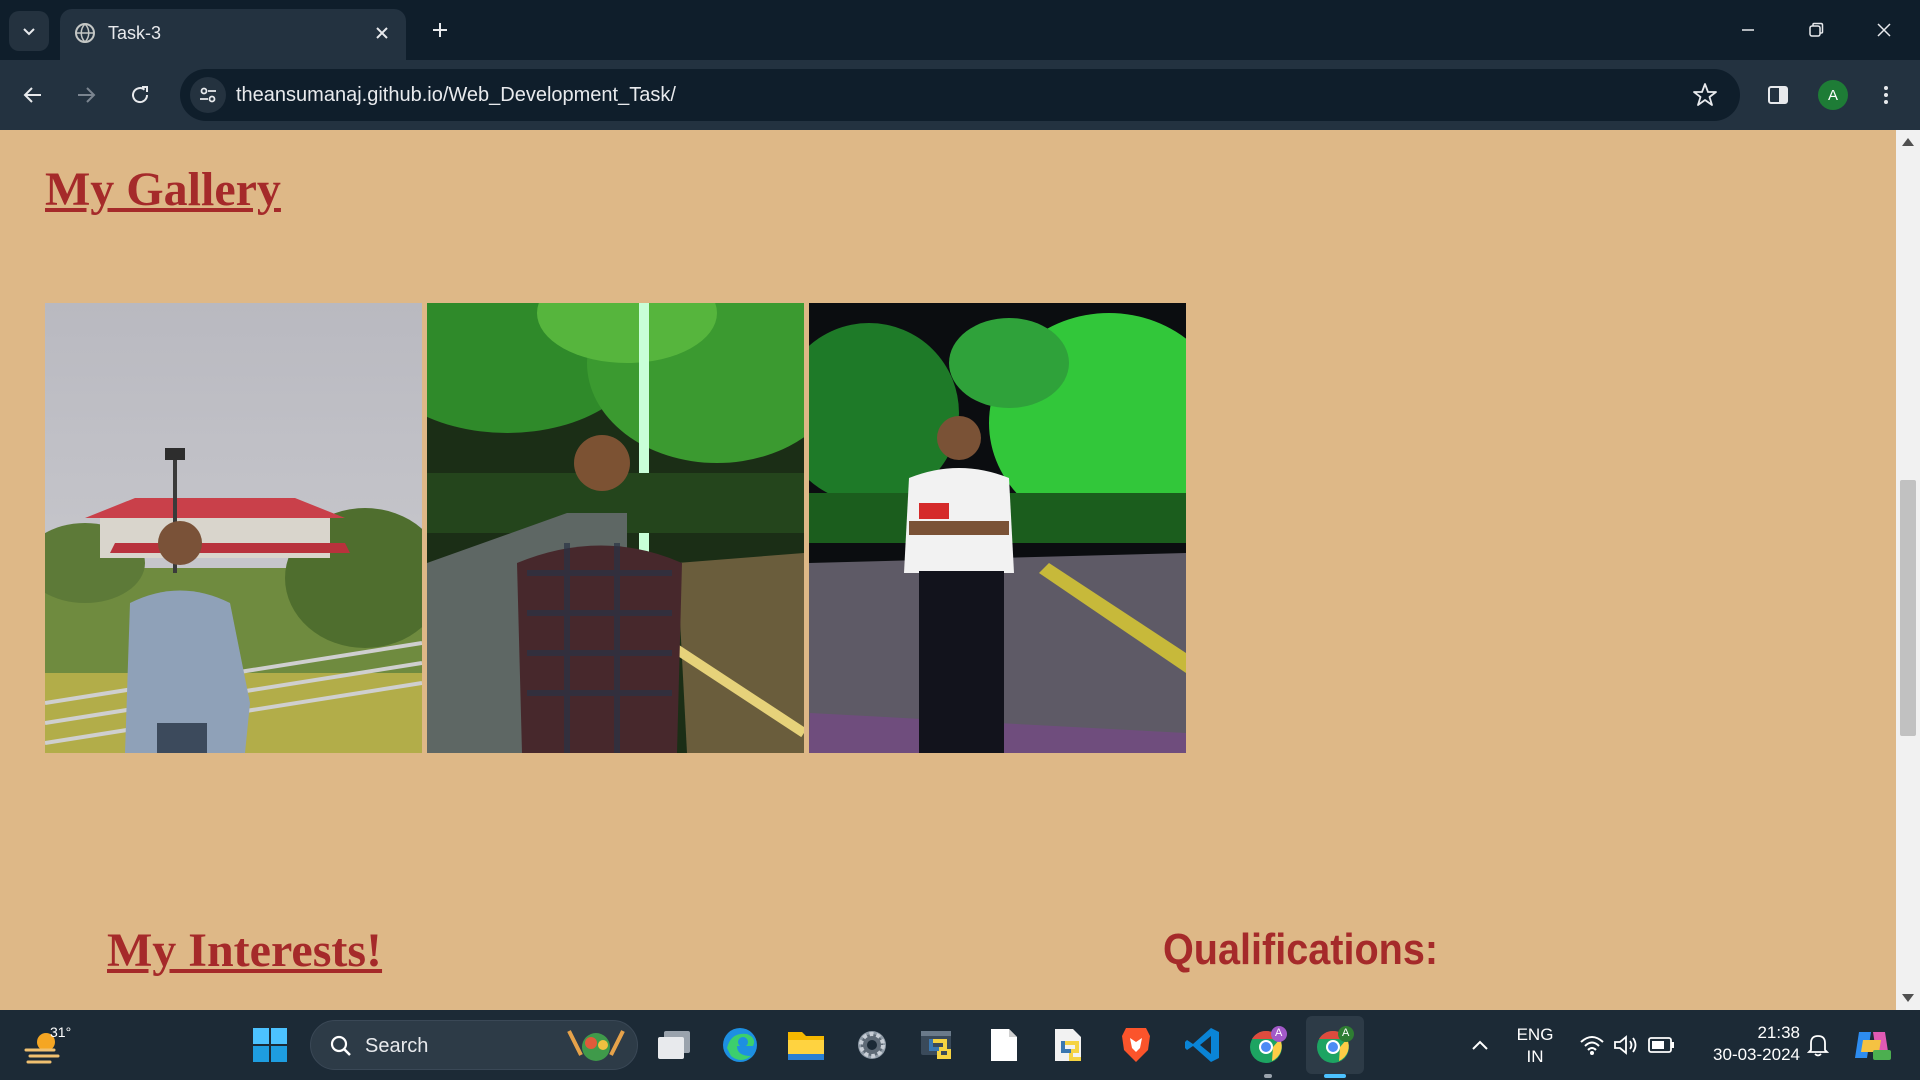  I want to click on task-view-button, so click(674, 1045).